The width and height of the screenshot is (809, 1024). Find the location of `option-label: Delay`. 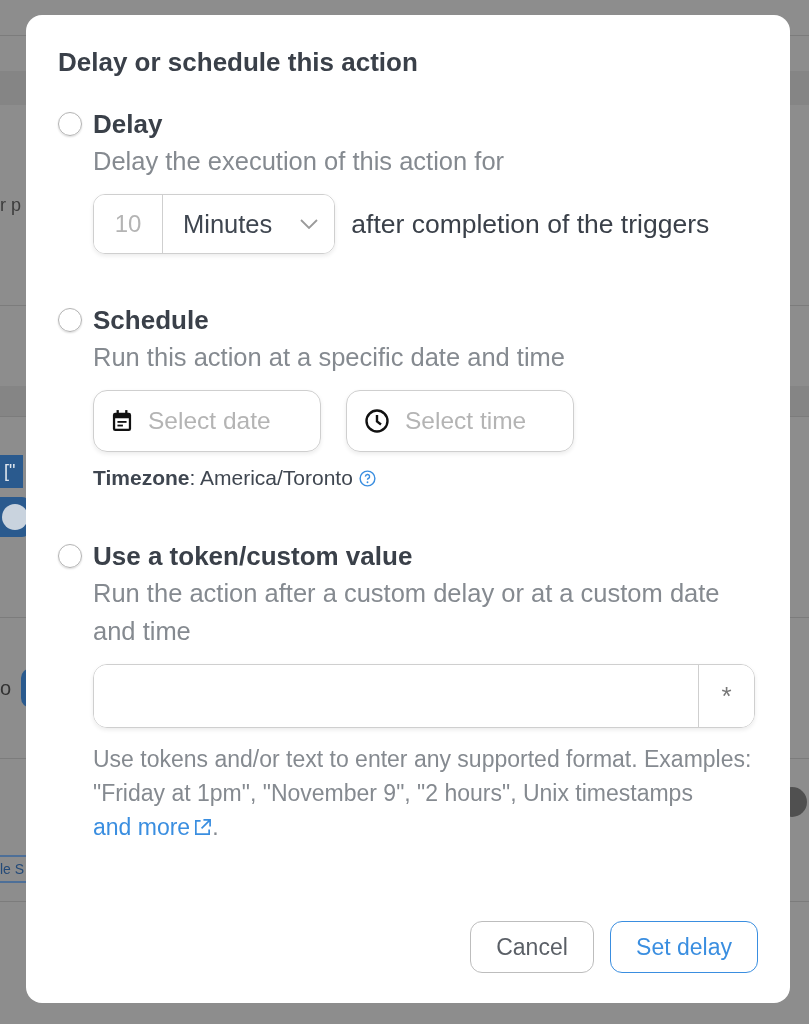

option-label: Delay is located at coordinates (128, 124).